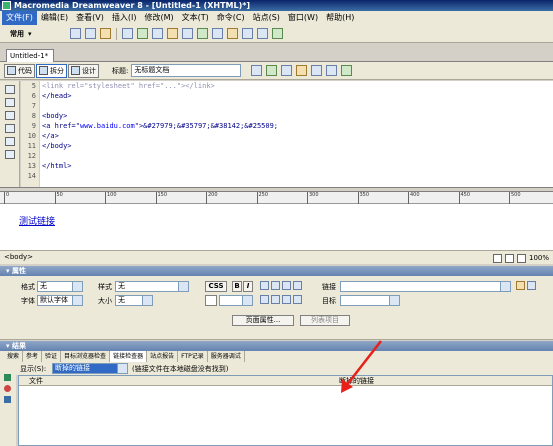 Image resolution: width=553 pixels, height=446 pixels. I want to click on preview-in-browser-icon, so click(272, 70).